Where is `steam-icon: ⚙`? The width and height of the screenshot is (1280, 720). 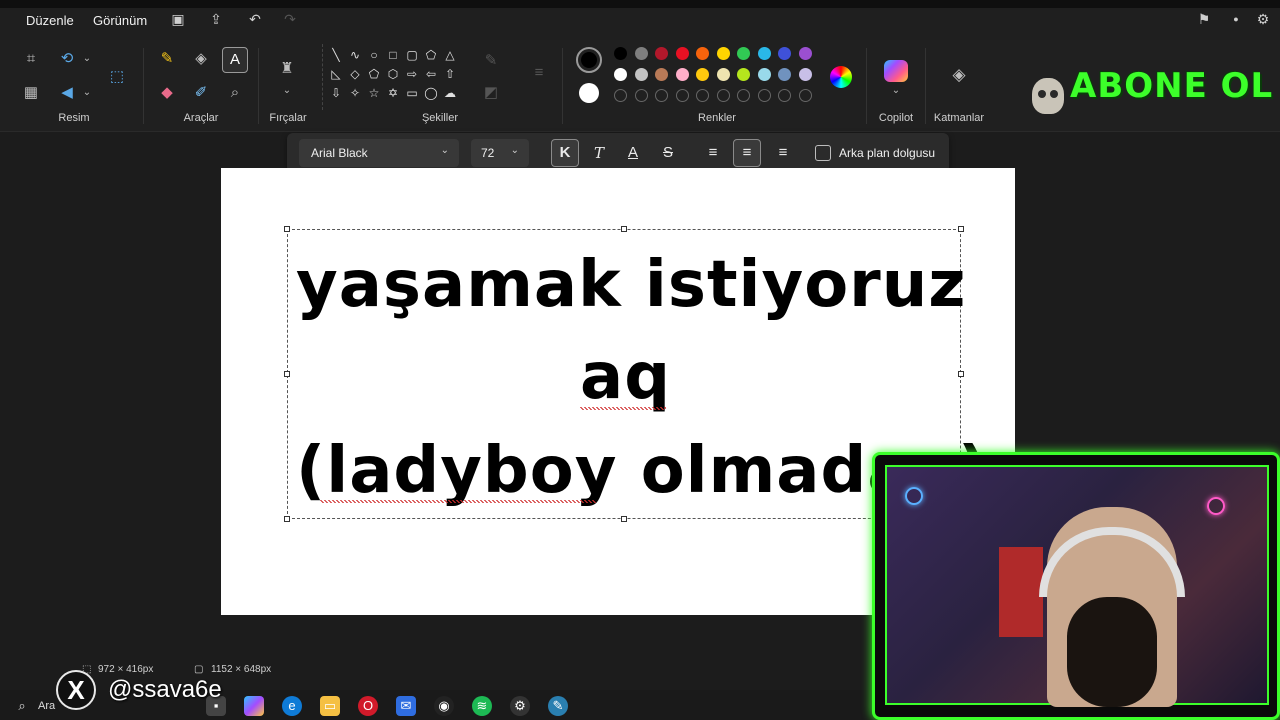 steam-icon: ⚙ is located at coordinates (520, 706).